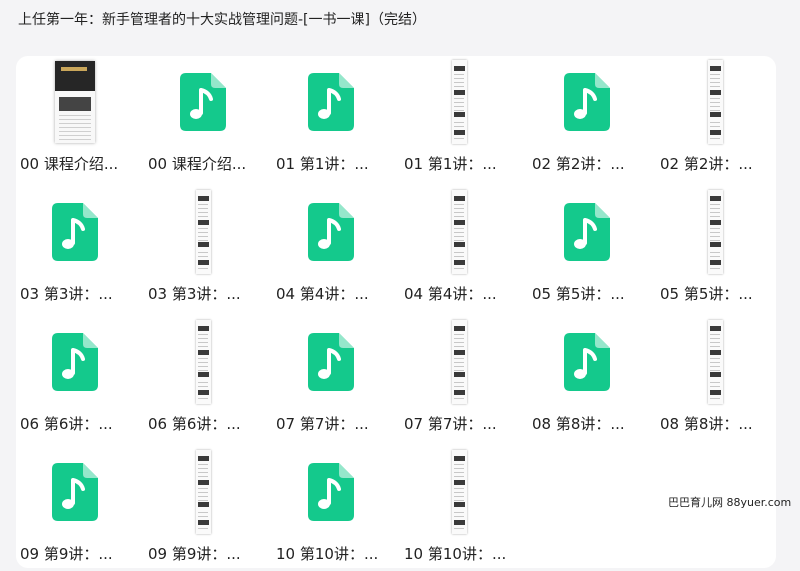 Image resolution: width=800 pixels, height=571 pixels. What do you see at coordinates (222, 20) in the screenshot?
I see `page-title: 上任第一年：新手管理者的十大实战管理问题-[一书一课]（完结）` at bounding box center [222, 20].